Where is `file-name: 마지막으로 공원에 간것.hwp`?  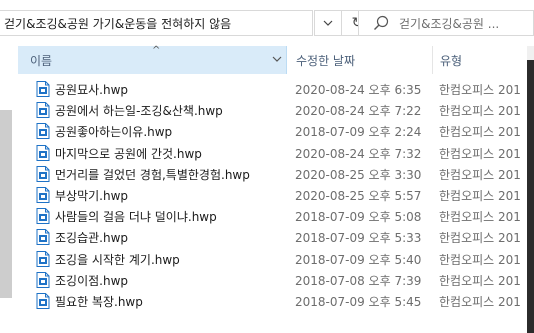
file-name: 마지막으로 공원에 간것.hwp is located at coordinates (128, 153).